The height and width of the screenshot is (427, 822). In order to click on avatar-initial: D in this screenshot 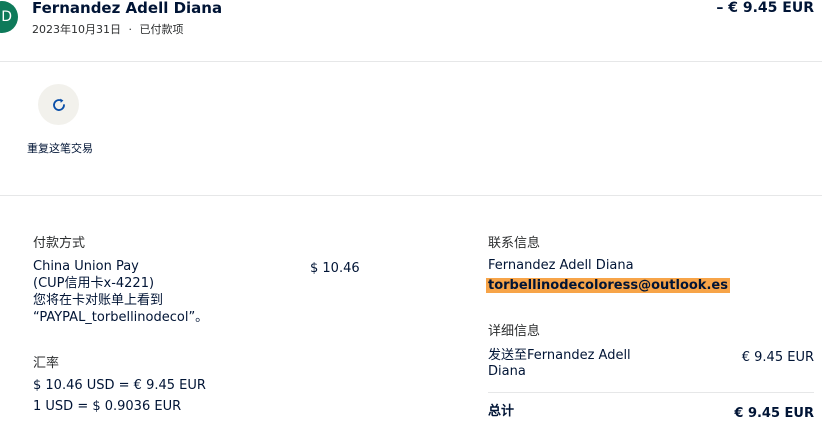, I will do `click(6, 17)`.